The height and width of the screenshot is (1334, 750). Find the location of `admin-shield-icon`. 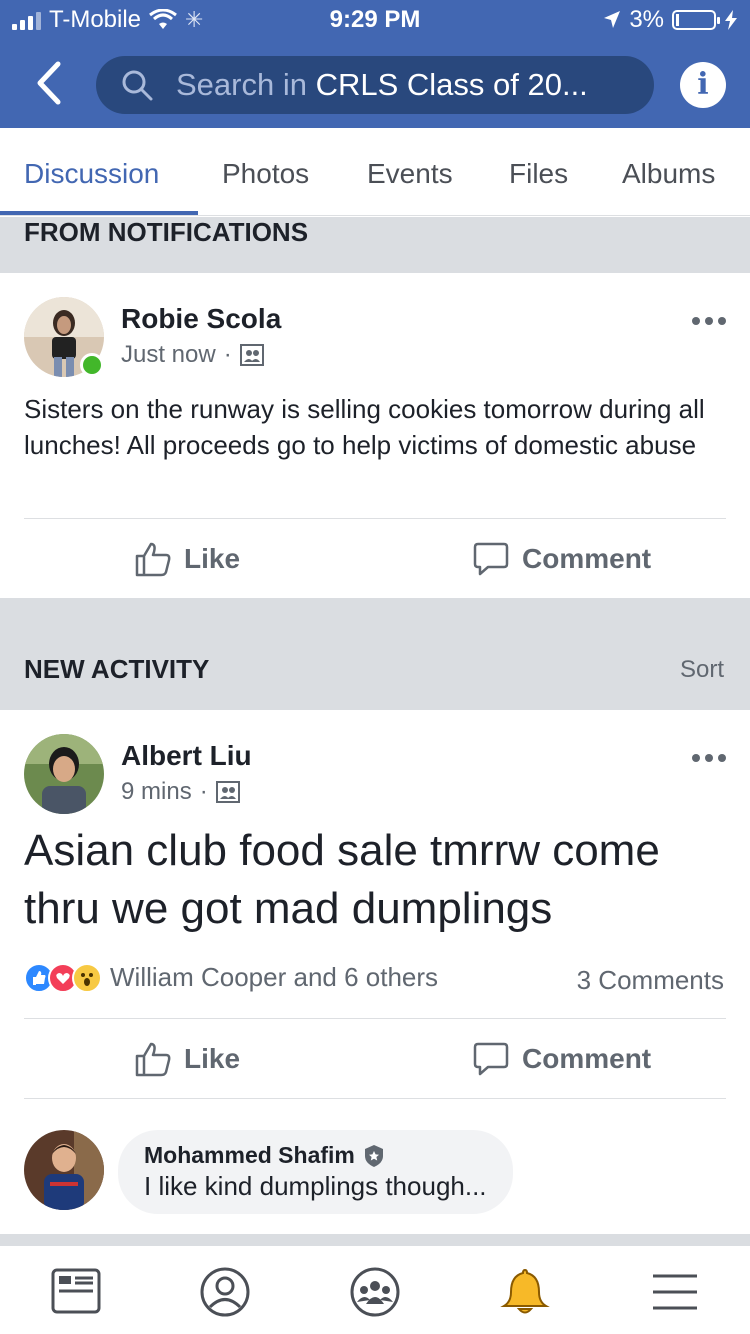

admin-shield-icon is located at coordinates (373, 1155).